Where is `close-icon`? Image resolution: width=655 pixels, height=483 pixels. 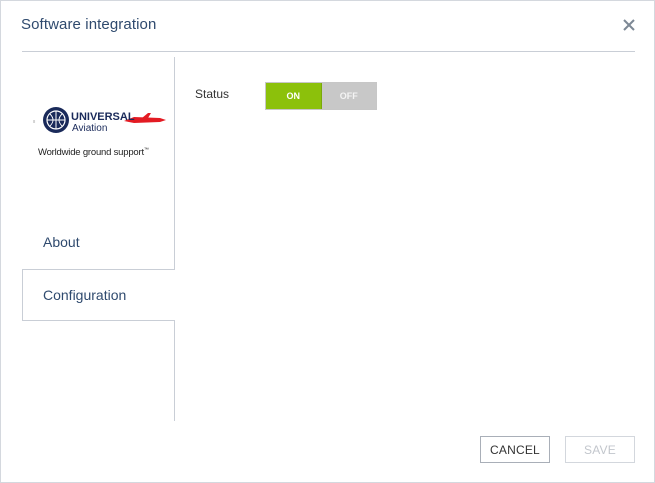
close-icon is located at coordinates (629, 25).